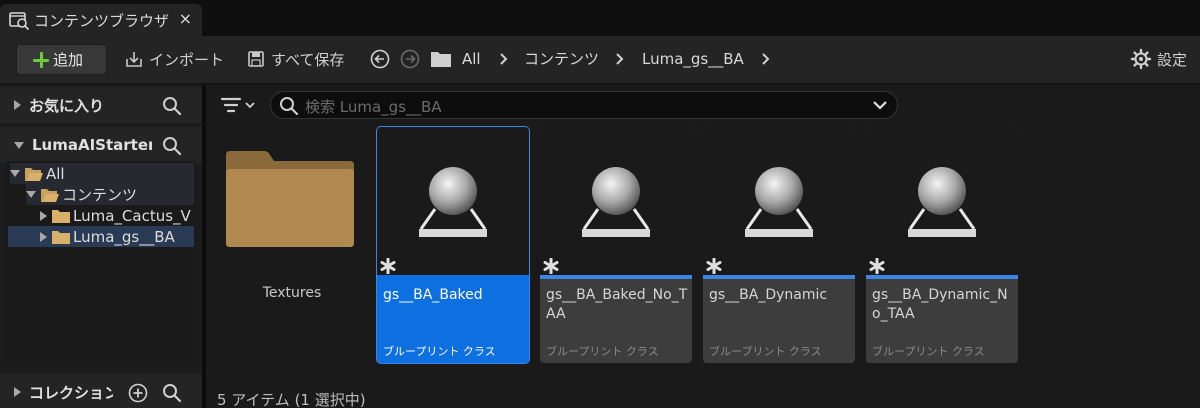 Image resolution: width=1200 pixels, height=408 pixels. I want to click on tree-label: Luma_gs__BA, so click(124, 236).